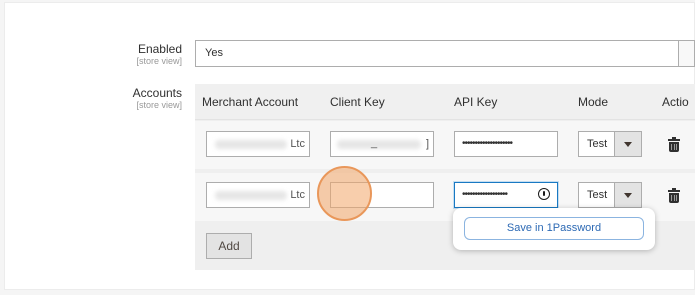 This screenshot has height=295, width=695. I want to click on mode-select-2: Test, so click(610, 195).